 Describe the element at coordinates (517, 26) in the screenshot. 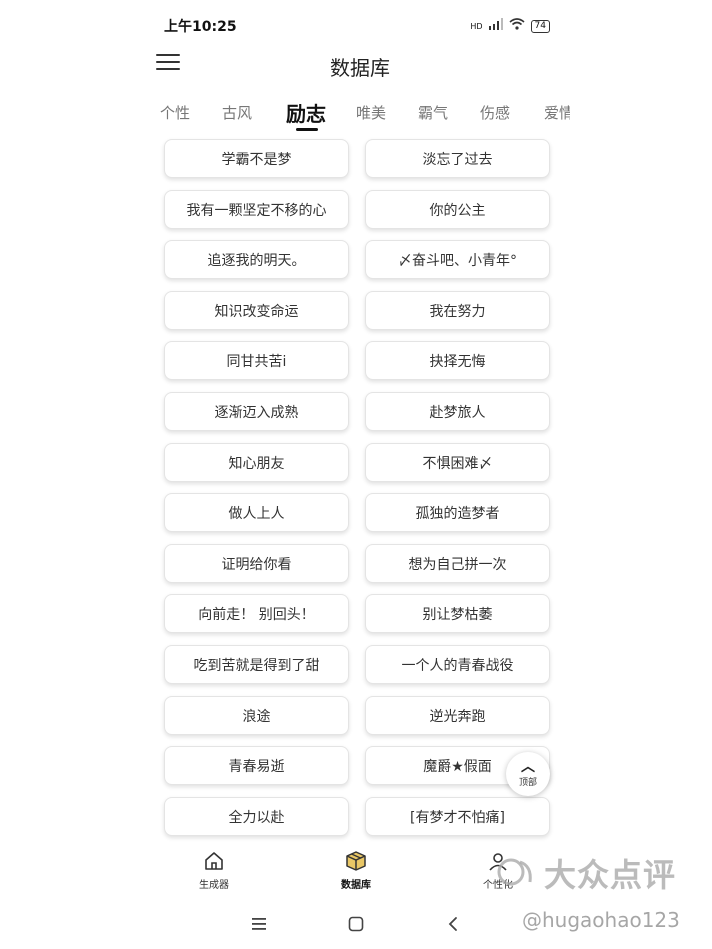

I see `wifi-icon` at that location.